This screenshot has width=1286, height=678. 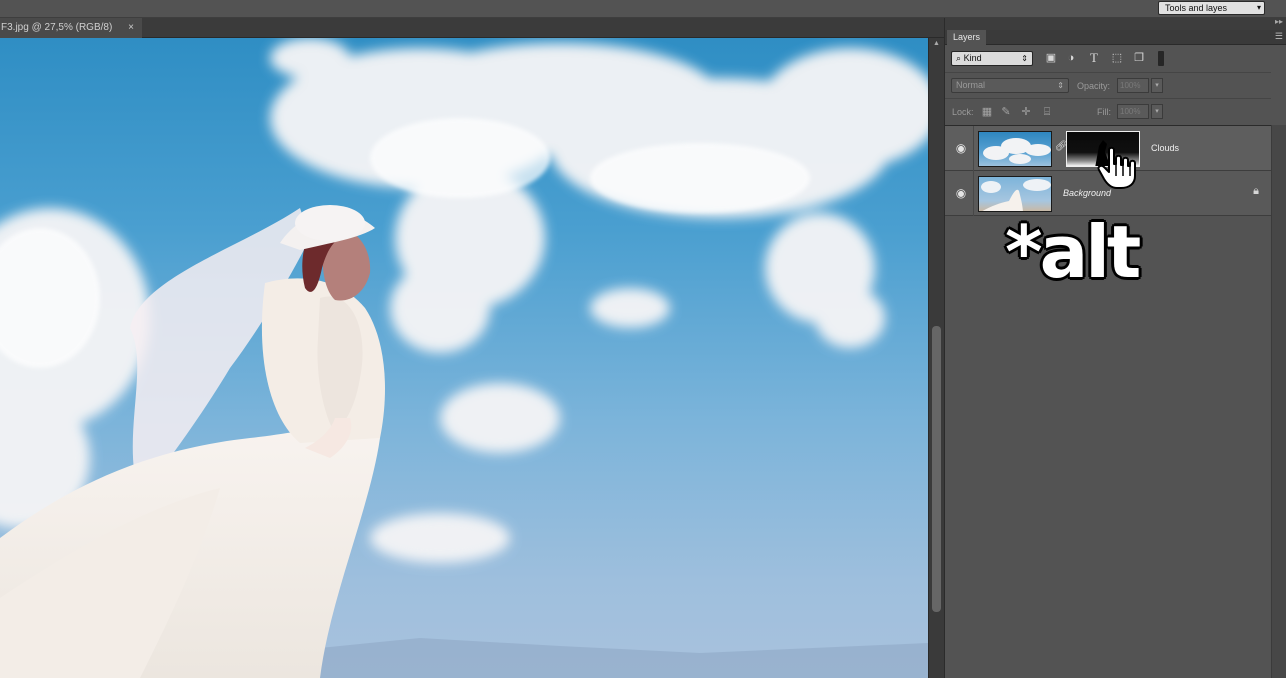 I want to click on lock-row: Lock: ▦ ✎ ✛ ⌸ Fill: 100% ▾, so click(x=1108, y=111).